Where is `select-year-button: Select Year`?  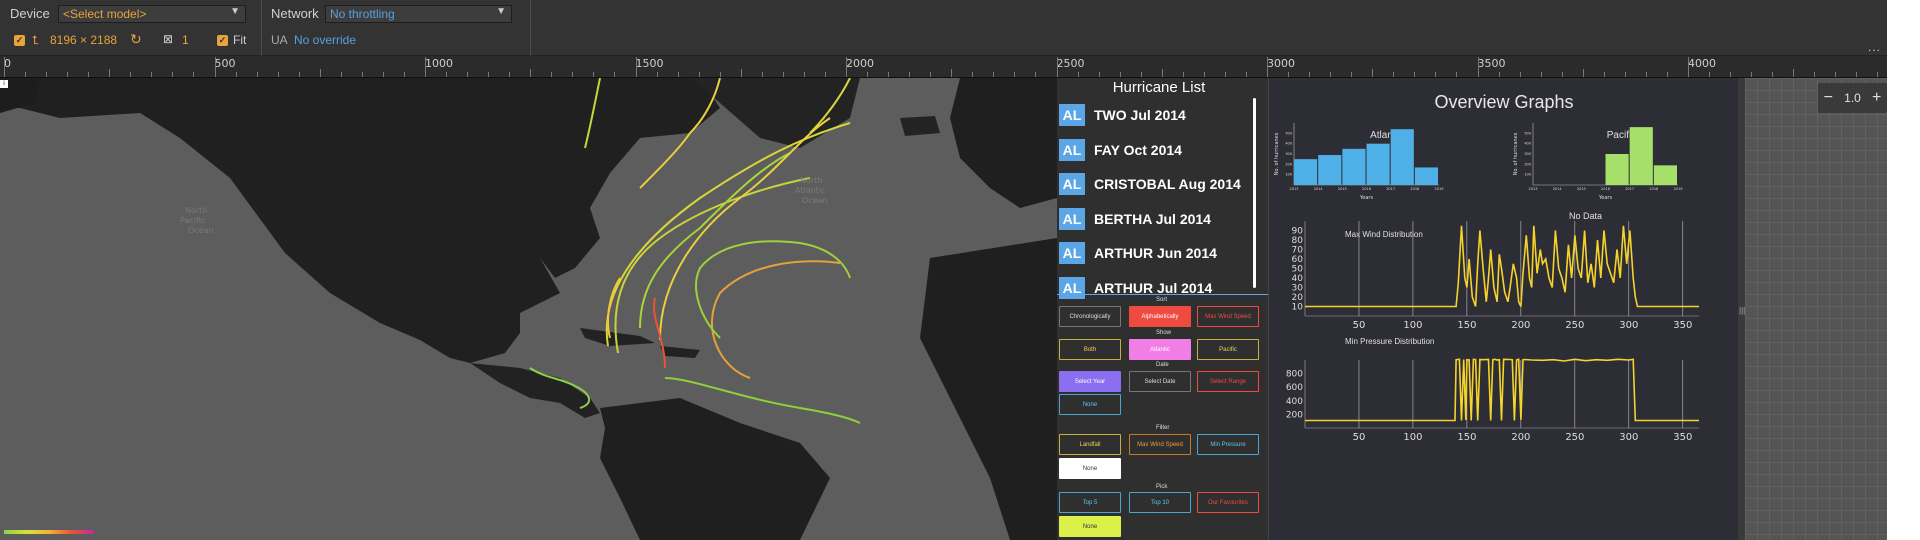 select-year-button: Select Year is located at coordinates (1090, 381).